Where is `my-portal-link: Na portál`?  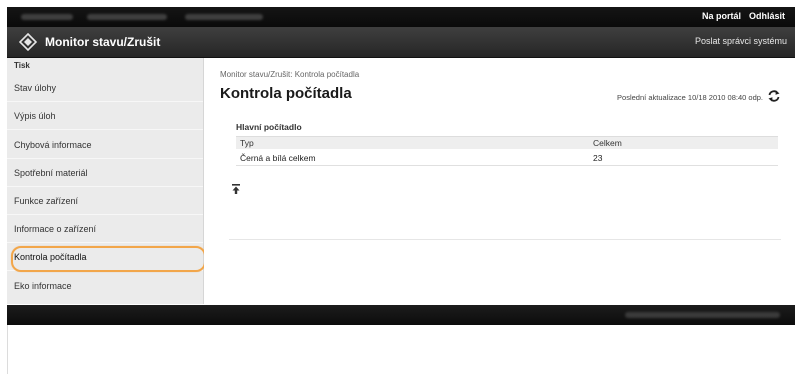 my-portal-link: Na portál is located at coordinates (721, 16).